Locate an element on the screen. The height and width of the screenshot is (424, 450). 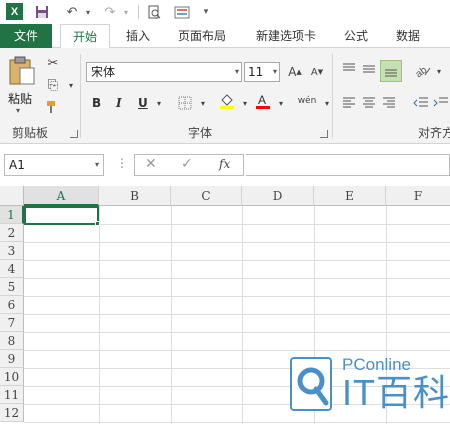
font-group-label: 字体 is located at coordinates (200, 133).